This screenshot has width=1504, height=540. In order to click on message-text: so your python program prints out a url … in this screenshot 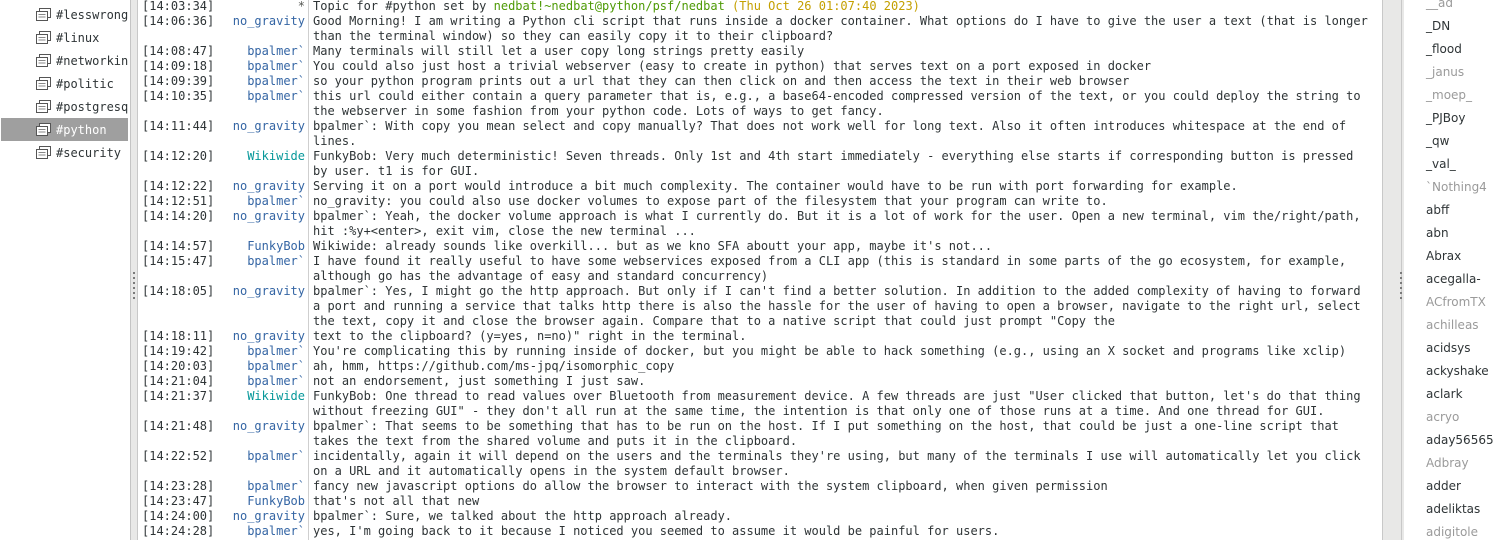, I will do `click(721, 81)`.